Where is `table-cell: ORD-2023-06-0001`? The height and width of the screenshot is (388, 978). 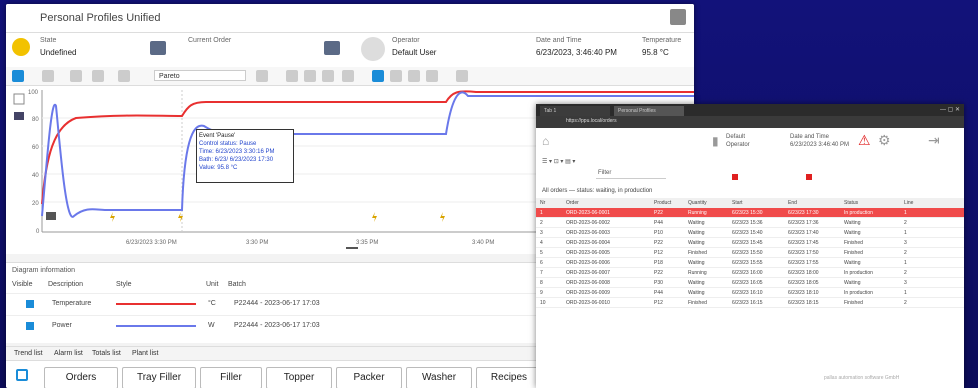 table-cell: ORD-2023-06-0001 is located at coordinates (588, 213).